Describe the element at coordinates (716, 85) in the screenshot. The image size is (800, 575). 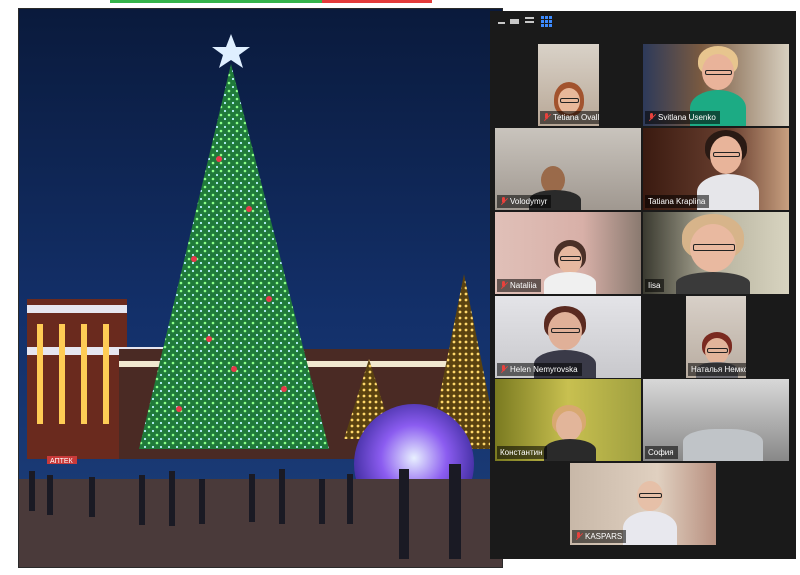
I see `participant-tile: Svitlana Usenko` at that location.